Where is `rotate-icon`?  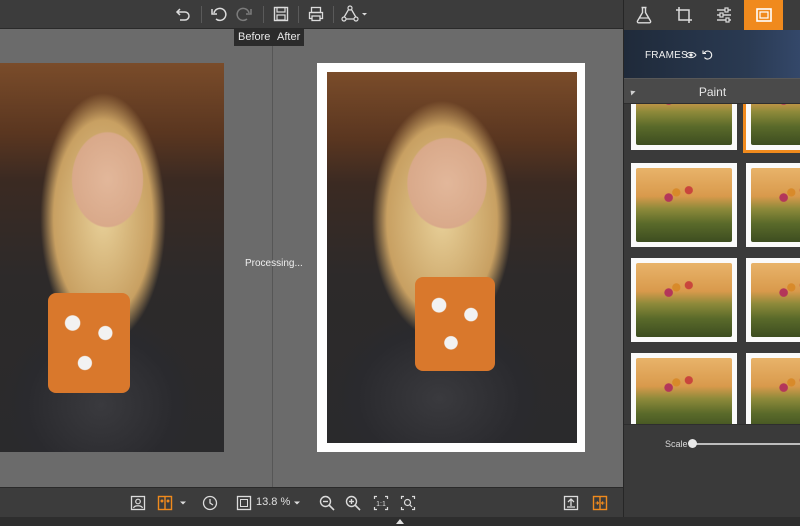
rotate-icon is located at coordinates (210, 503).